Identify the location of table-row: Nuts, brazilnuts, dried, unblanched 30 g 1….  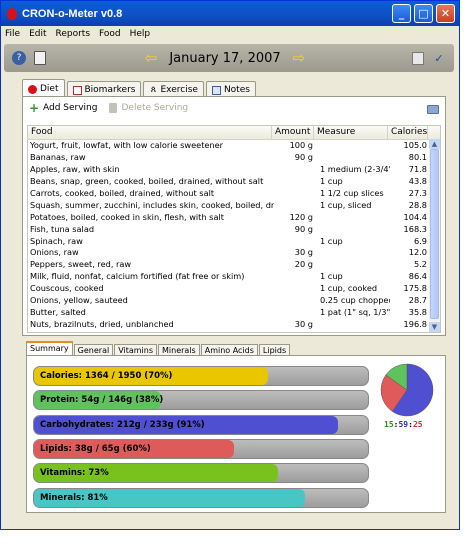
(234, 325).